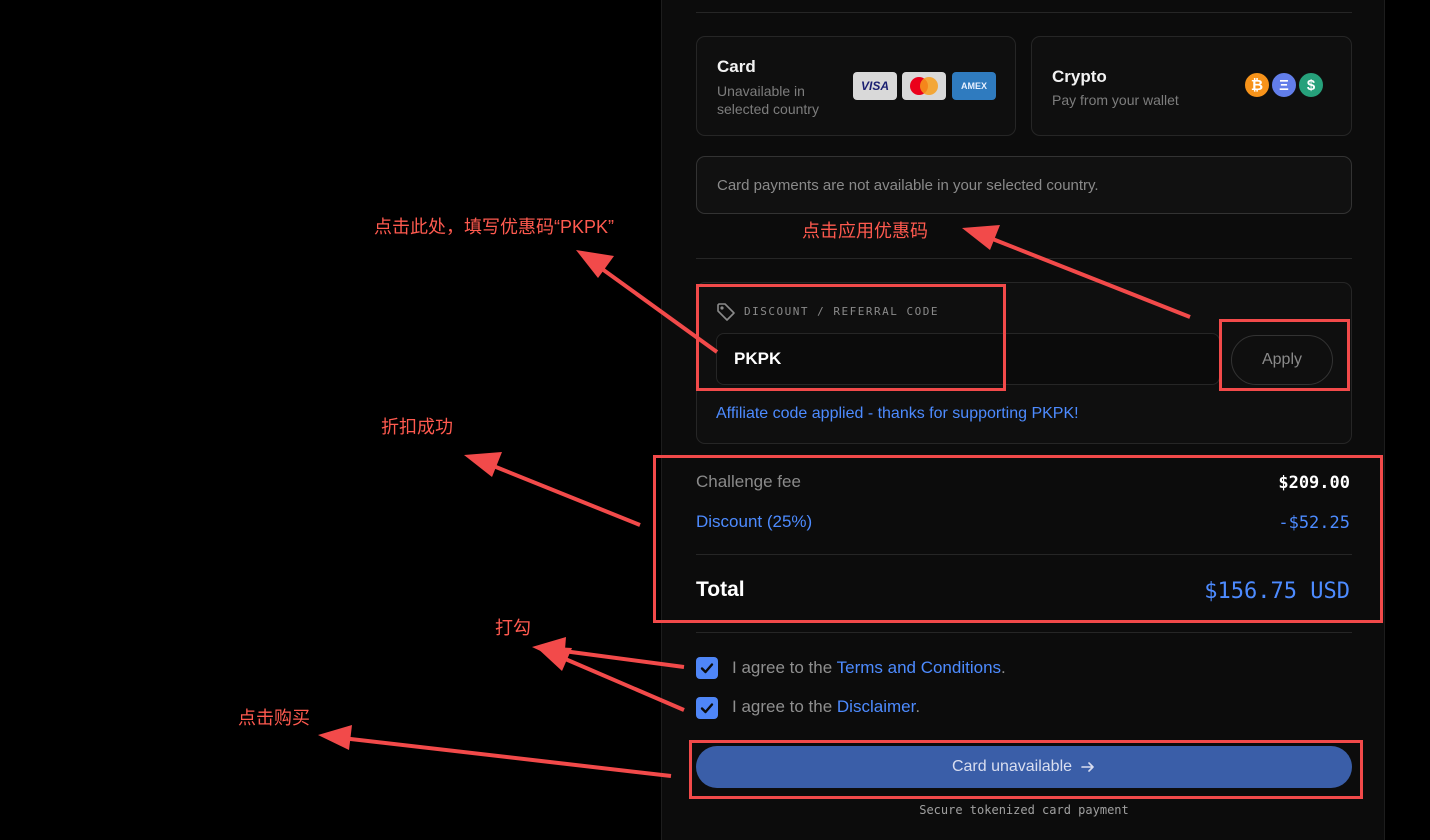 This screenshot has width=1430, height=840. Describe the element at coordinates (1076, 272) in the screenshot. I see `arrow-to-apply-label` at that location.